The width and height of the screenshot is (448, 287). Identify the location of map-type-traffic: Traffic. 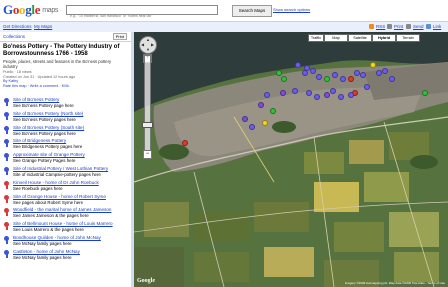
(316, 38).